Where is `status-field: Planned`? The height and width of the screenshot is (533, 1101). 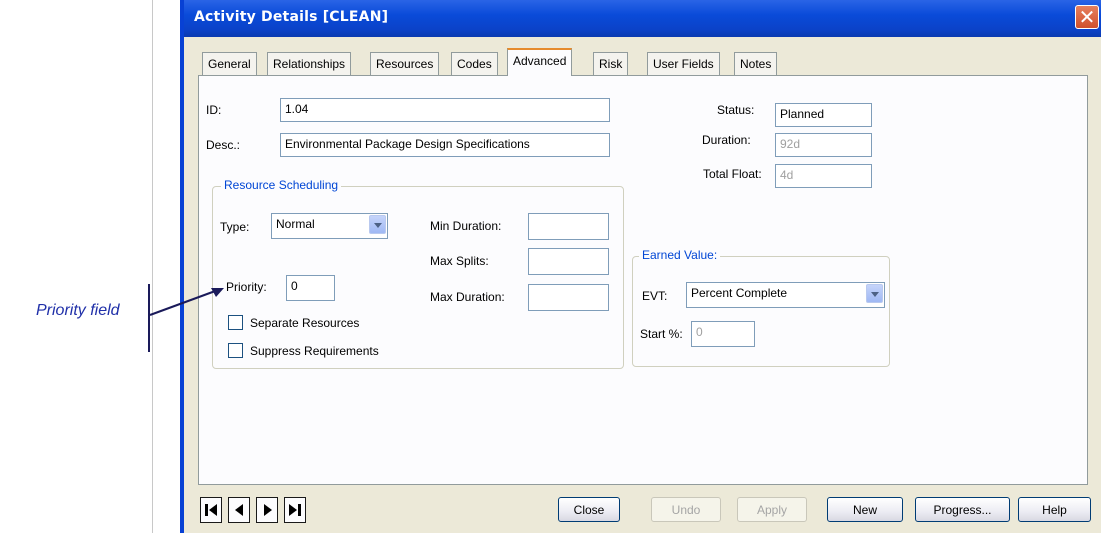 status-field: Planned is located at coordinates (823, 115).